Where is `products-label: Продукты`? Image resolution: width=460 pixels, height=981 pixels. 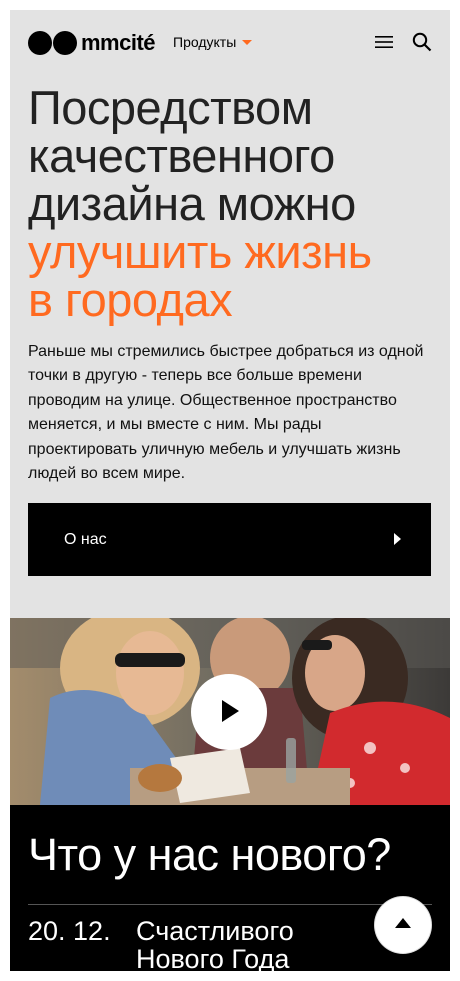 products-label: Продукты is located at coordinates (205, 42).